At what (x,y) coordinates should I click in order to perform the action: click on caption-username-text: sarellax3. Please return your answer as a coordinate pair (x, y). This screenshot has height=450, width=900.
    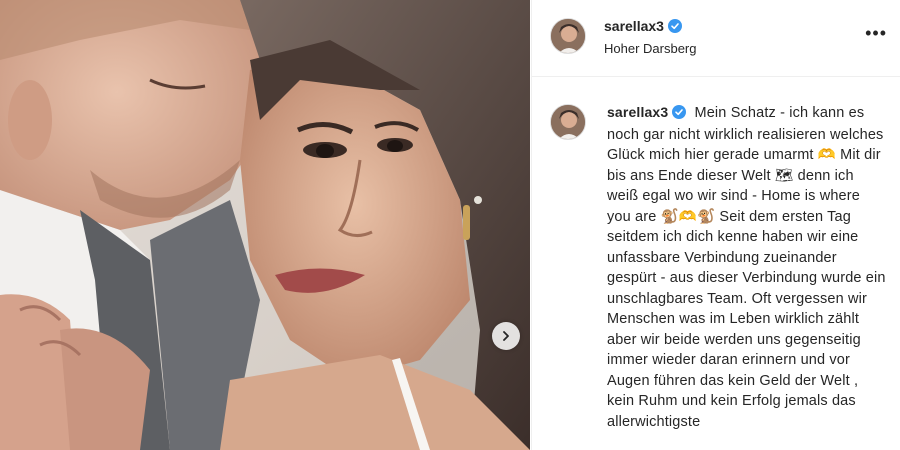
    Looking at the image, I should click on (637, 112).